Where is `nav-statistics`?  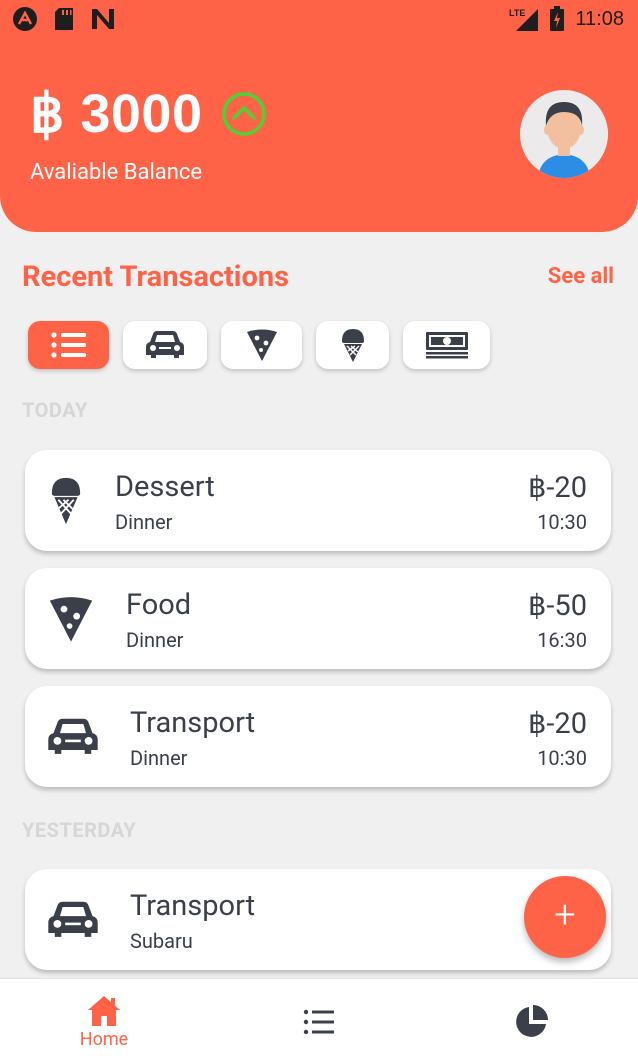
nav-statistics is located at coordinates (531, 1021).